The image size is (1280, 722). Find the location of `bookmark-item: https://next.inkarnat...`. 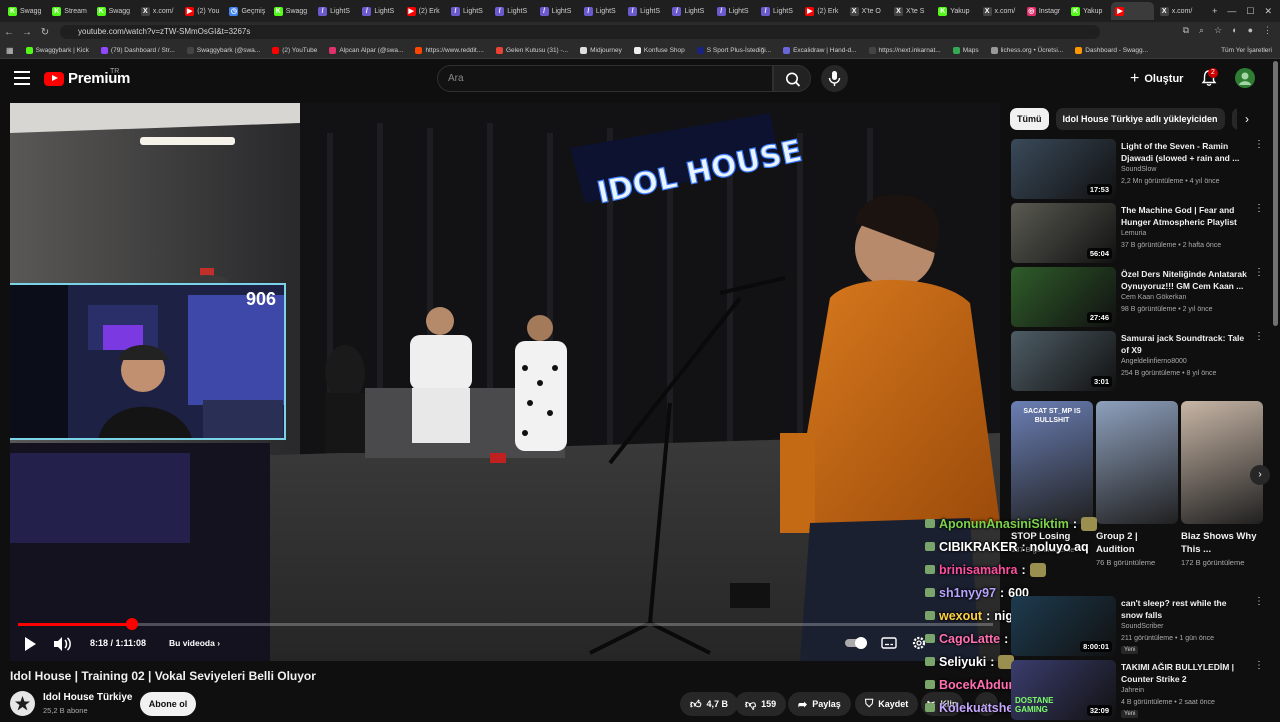

bookmark-item: https://next.inkarnat... is located at coordinates (904, 50).